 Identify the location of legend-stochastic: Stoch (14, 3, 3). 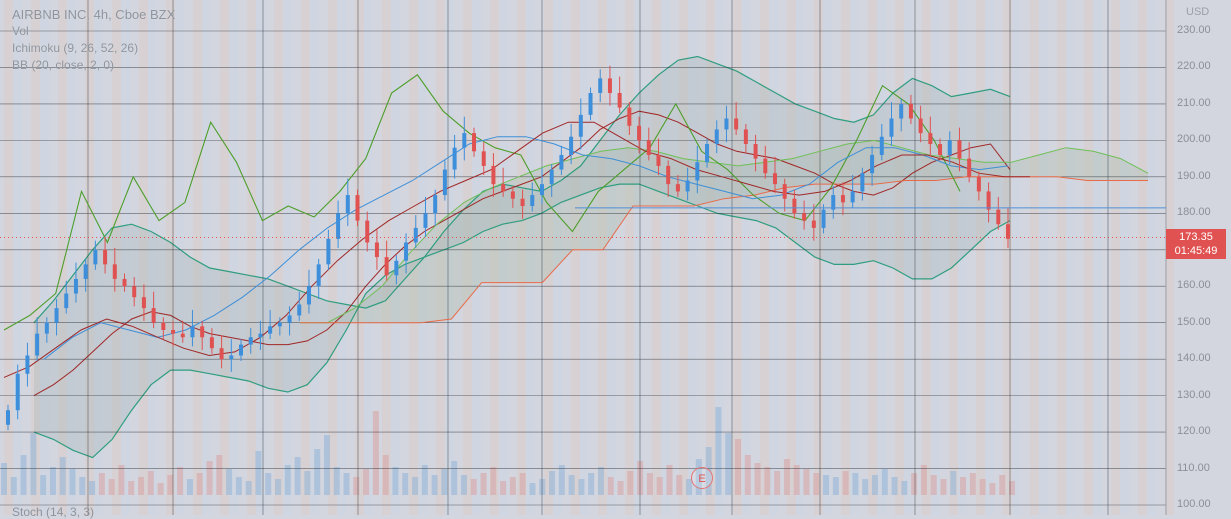
(53, 512).